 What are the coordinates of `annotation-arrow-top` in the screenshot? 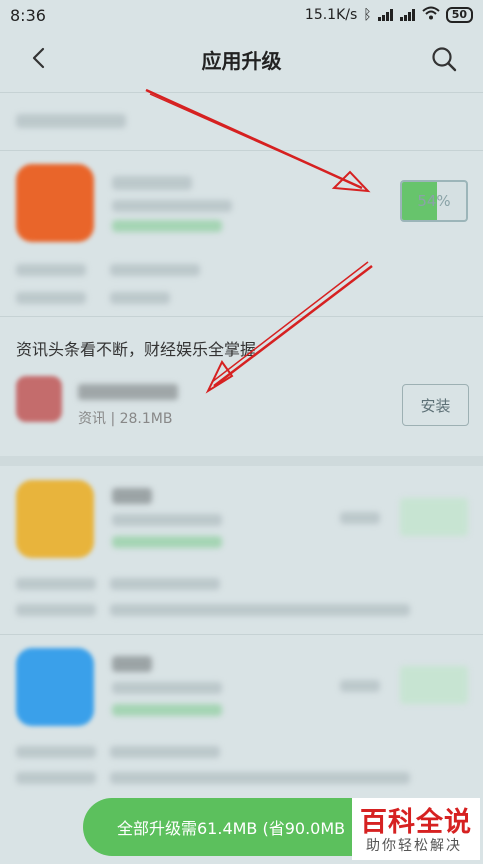 It's located at (258, 140).